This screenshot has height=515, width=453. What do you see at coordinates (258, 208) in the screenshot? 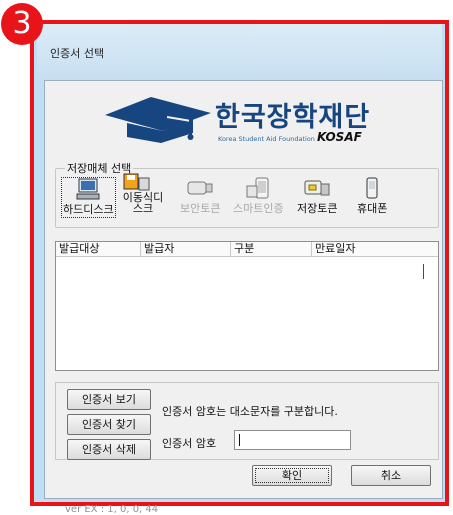
I see `storage-smart-cert-label: 스마트인증` at bounding box center [258, 208].